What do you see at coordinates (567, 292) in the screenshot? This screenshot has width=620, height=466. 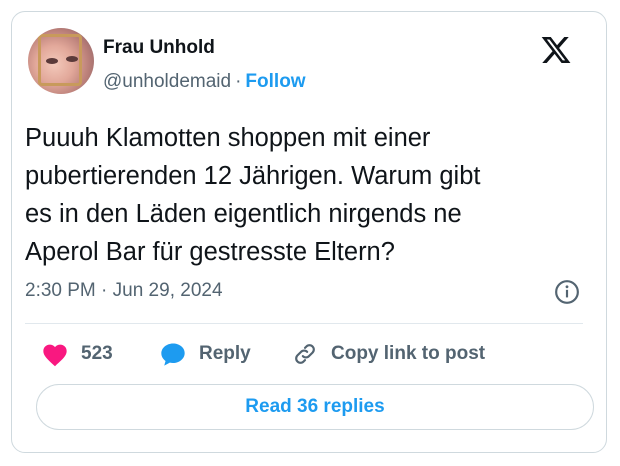 I see `info-icon` at bounding box center [567, 292].